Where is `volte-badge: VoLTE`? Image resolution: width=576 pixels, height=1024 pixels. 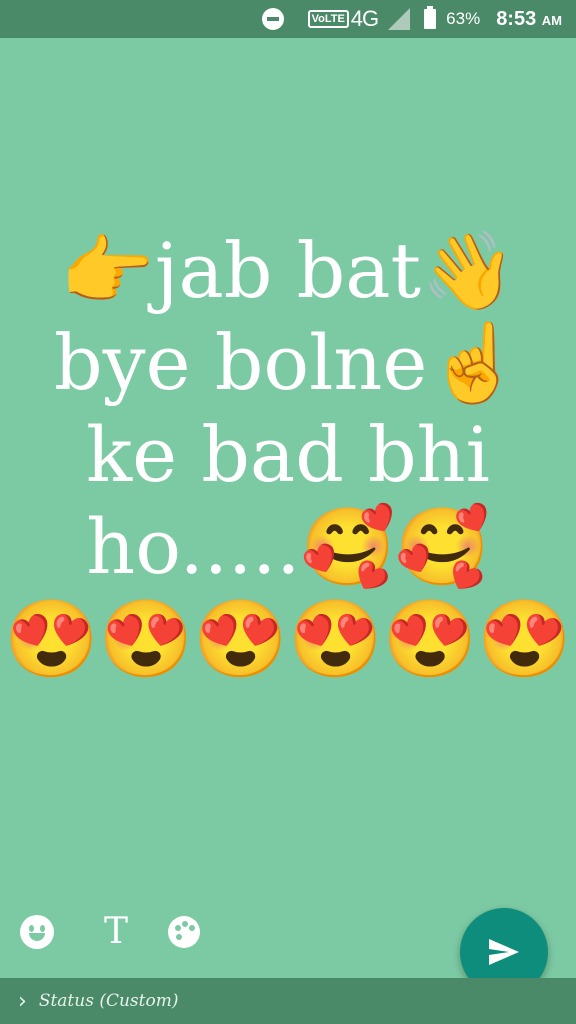
volte-badge: VoLTE is located at coordinates (328, 19).